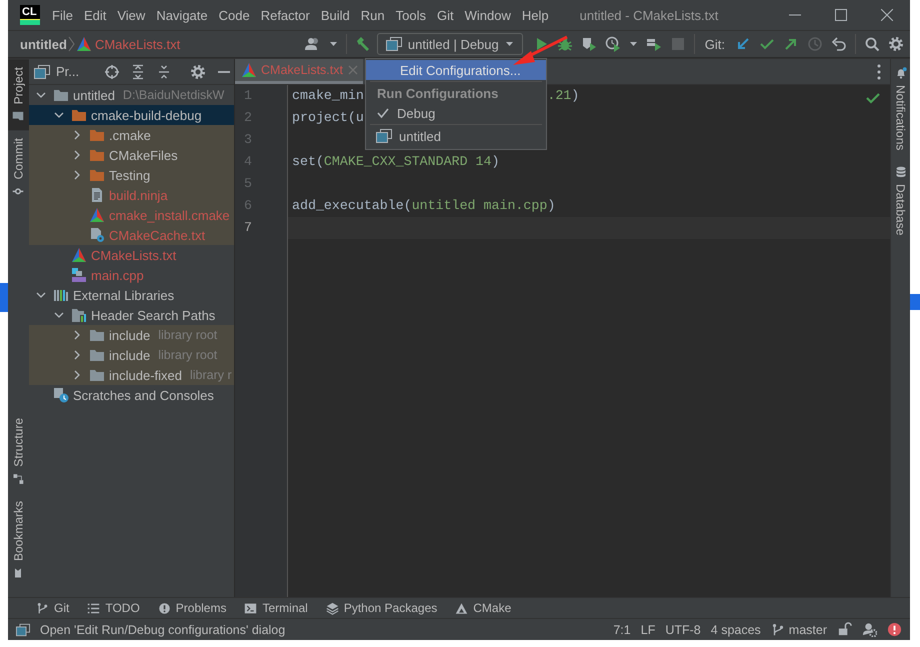 Image resolution: width=920 pixels, height=647 pixels. I want to click on menu-item: Edit, so click(95, 15).